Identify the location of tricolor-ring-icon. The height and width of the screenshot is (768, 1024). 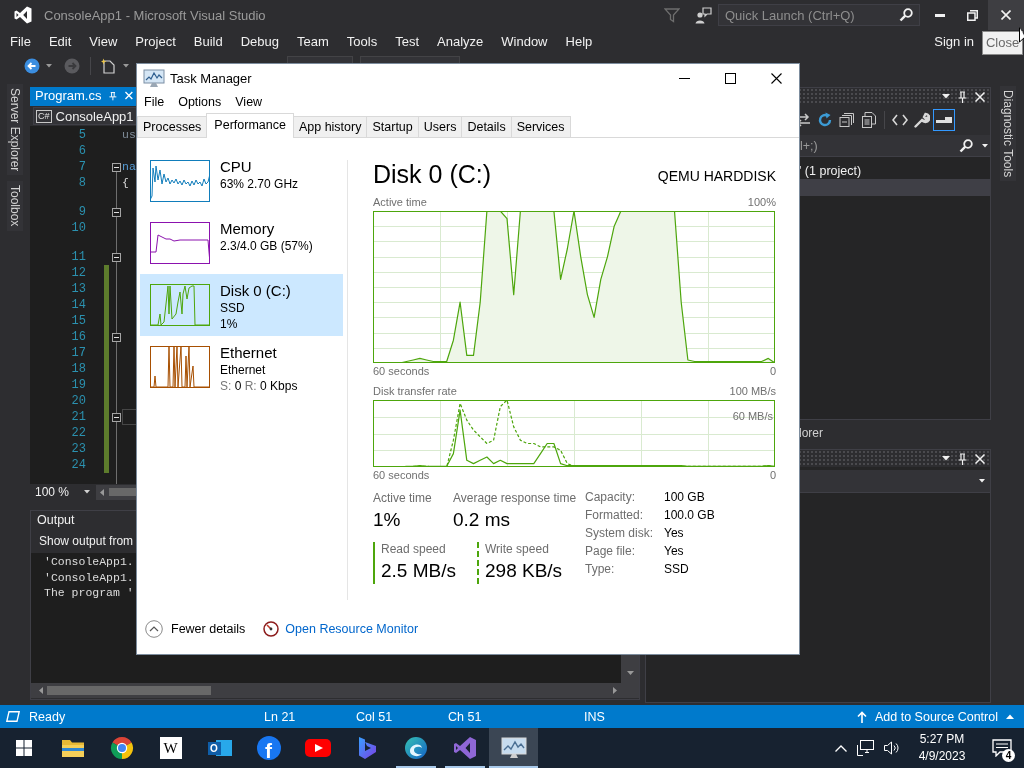
(121, 748).